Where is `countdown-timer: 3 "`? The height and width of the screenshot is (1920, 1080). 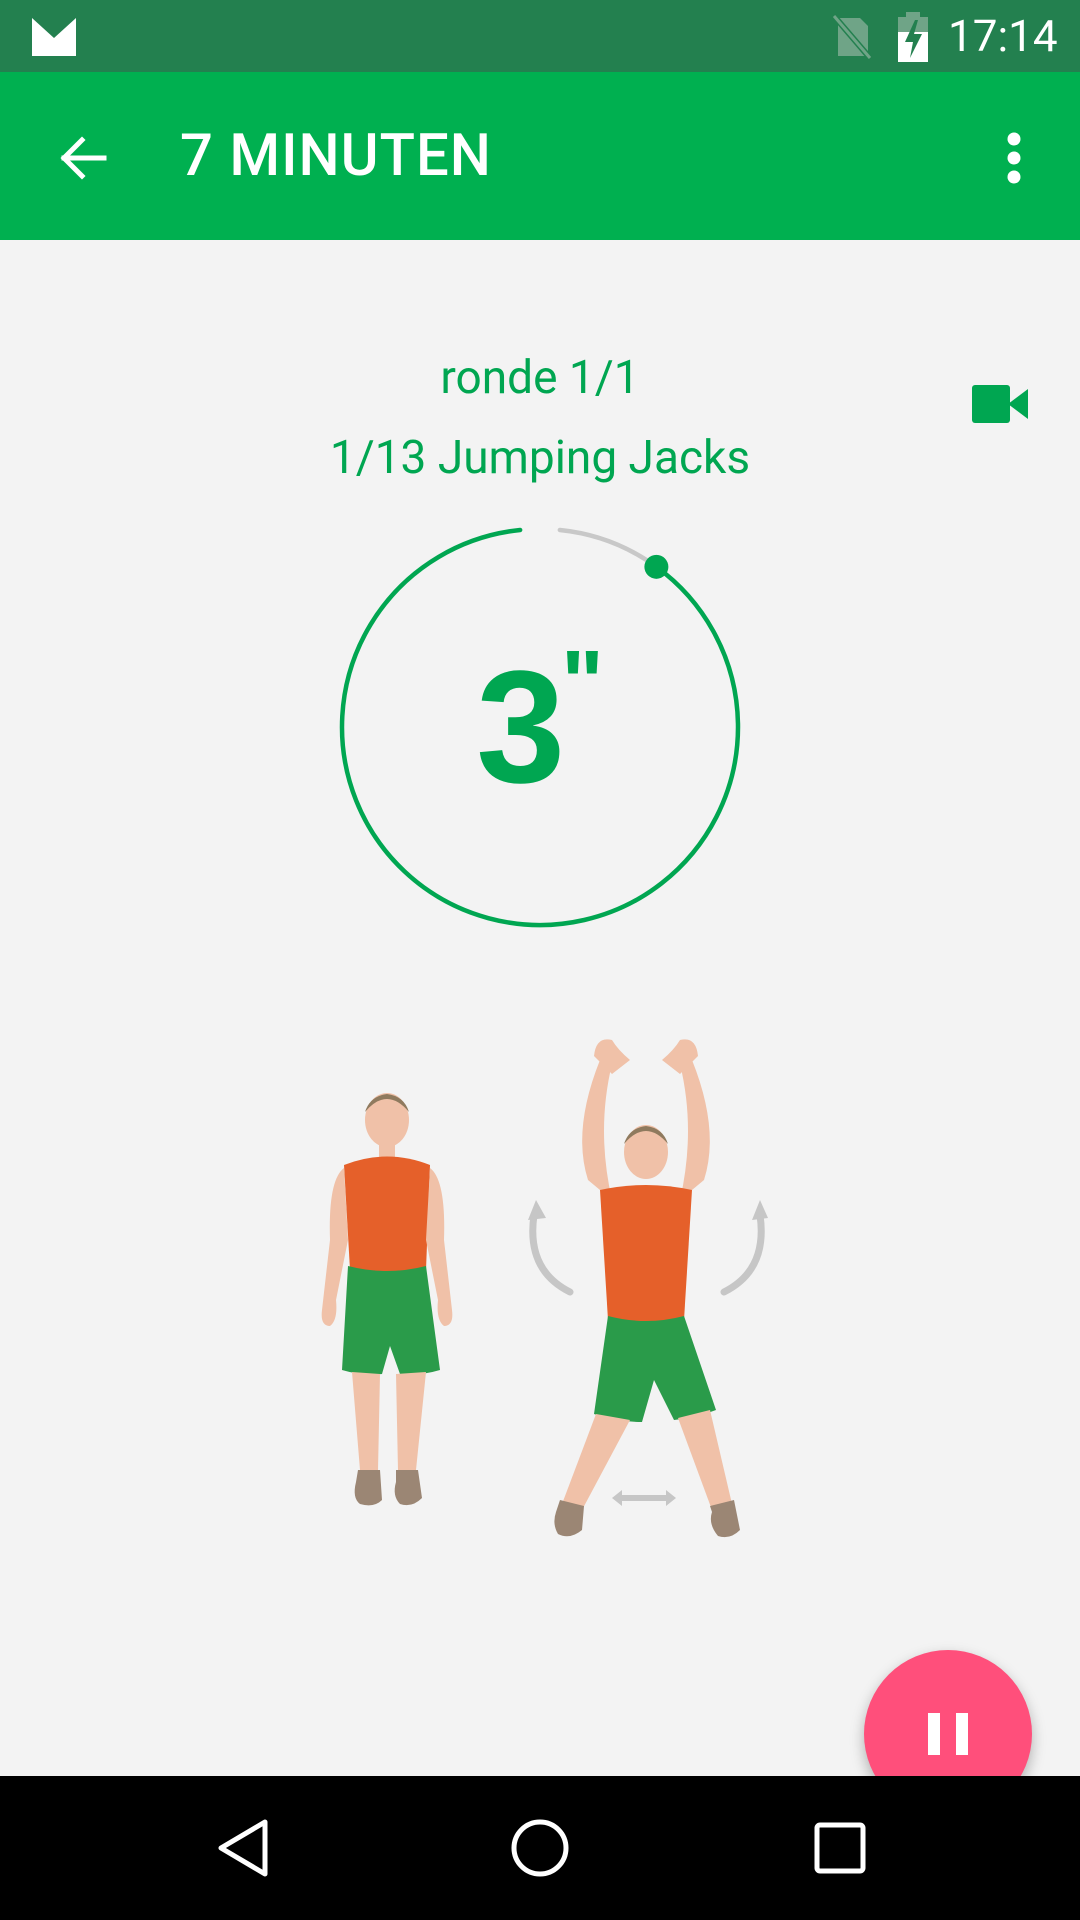
countdown-timer: 3 " is located at coordinates (540, 727).